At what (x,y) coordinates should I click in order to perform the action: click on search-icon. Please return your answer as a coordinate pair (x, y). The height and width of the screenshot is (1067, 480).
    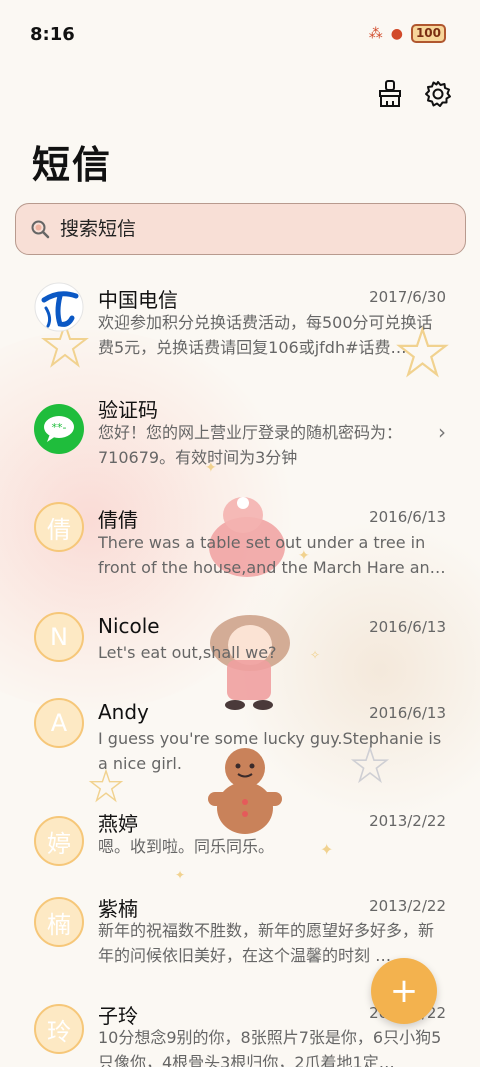
    Looking at the image, I should click on (40, 229).